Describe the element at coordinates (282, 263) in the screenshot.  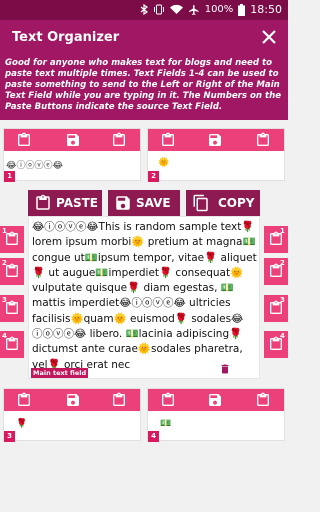
I see `paste-right-number: 2` at that location.